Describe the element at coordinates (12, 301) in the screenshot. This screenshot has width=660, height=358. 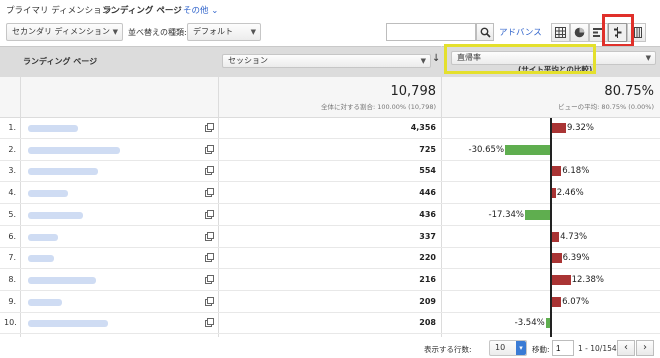
I see `row-number: 9.` at that location.